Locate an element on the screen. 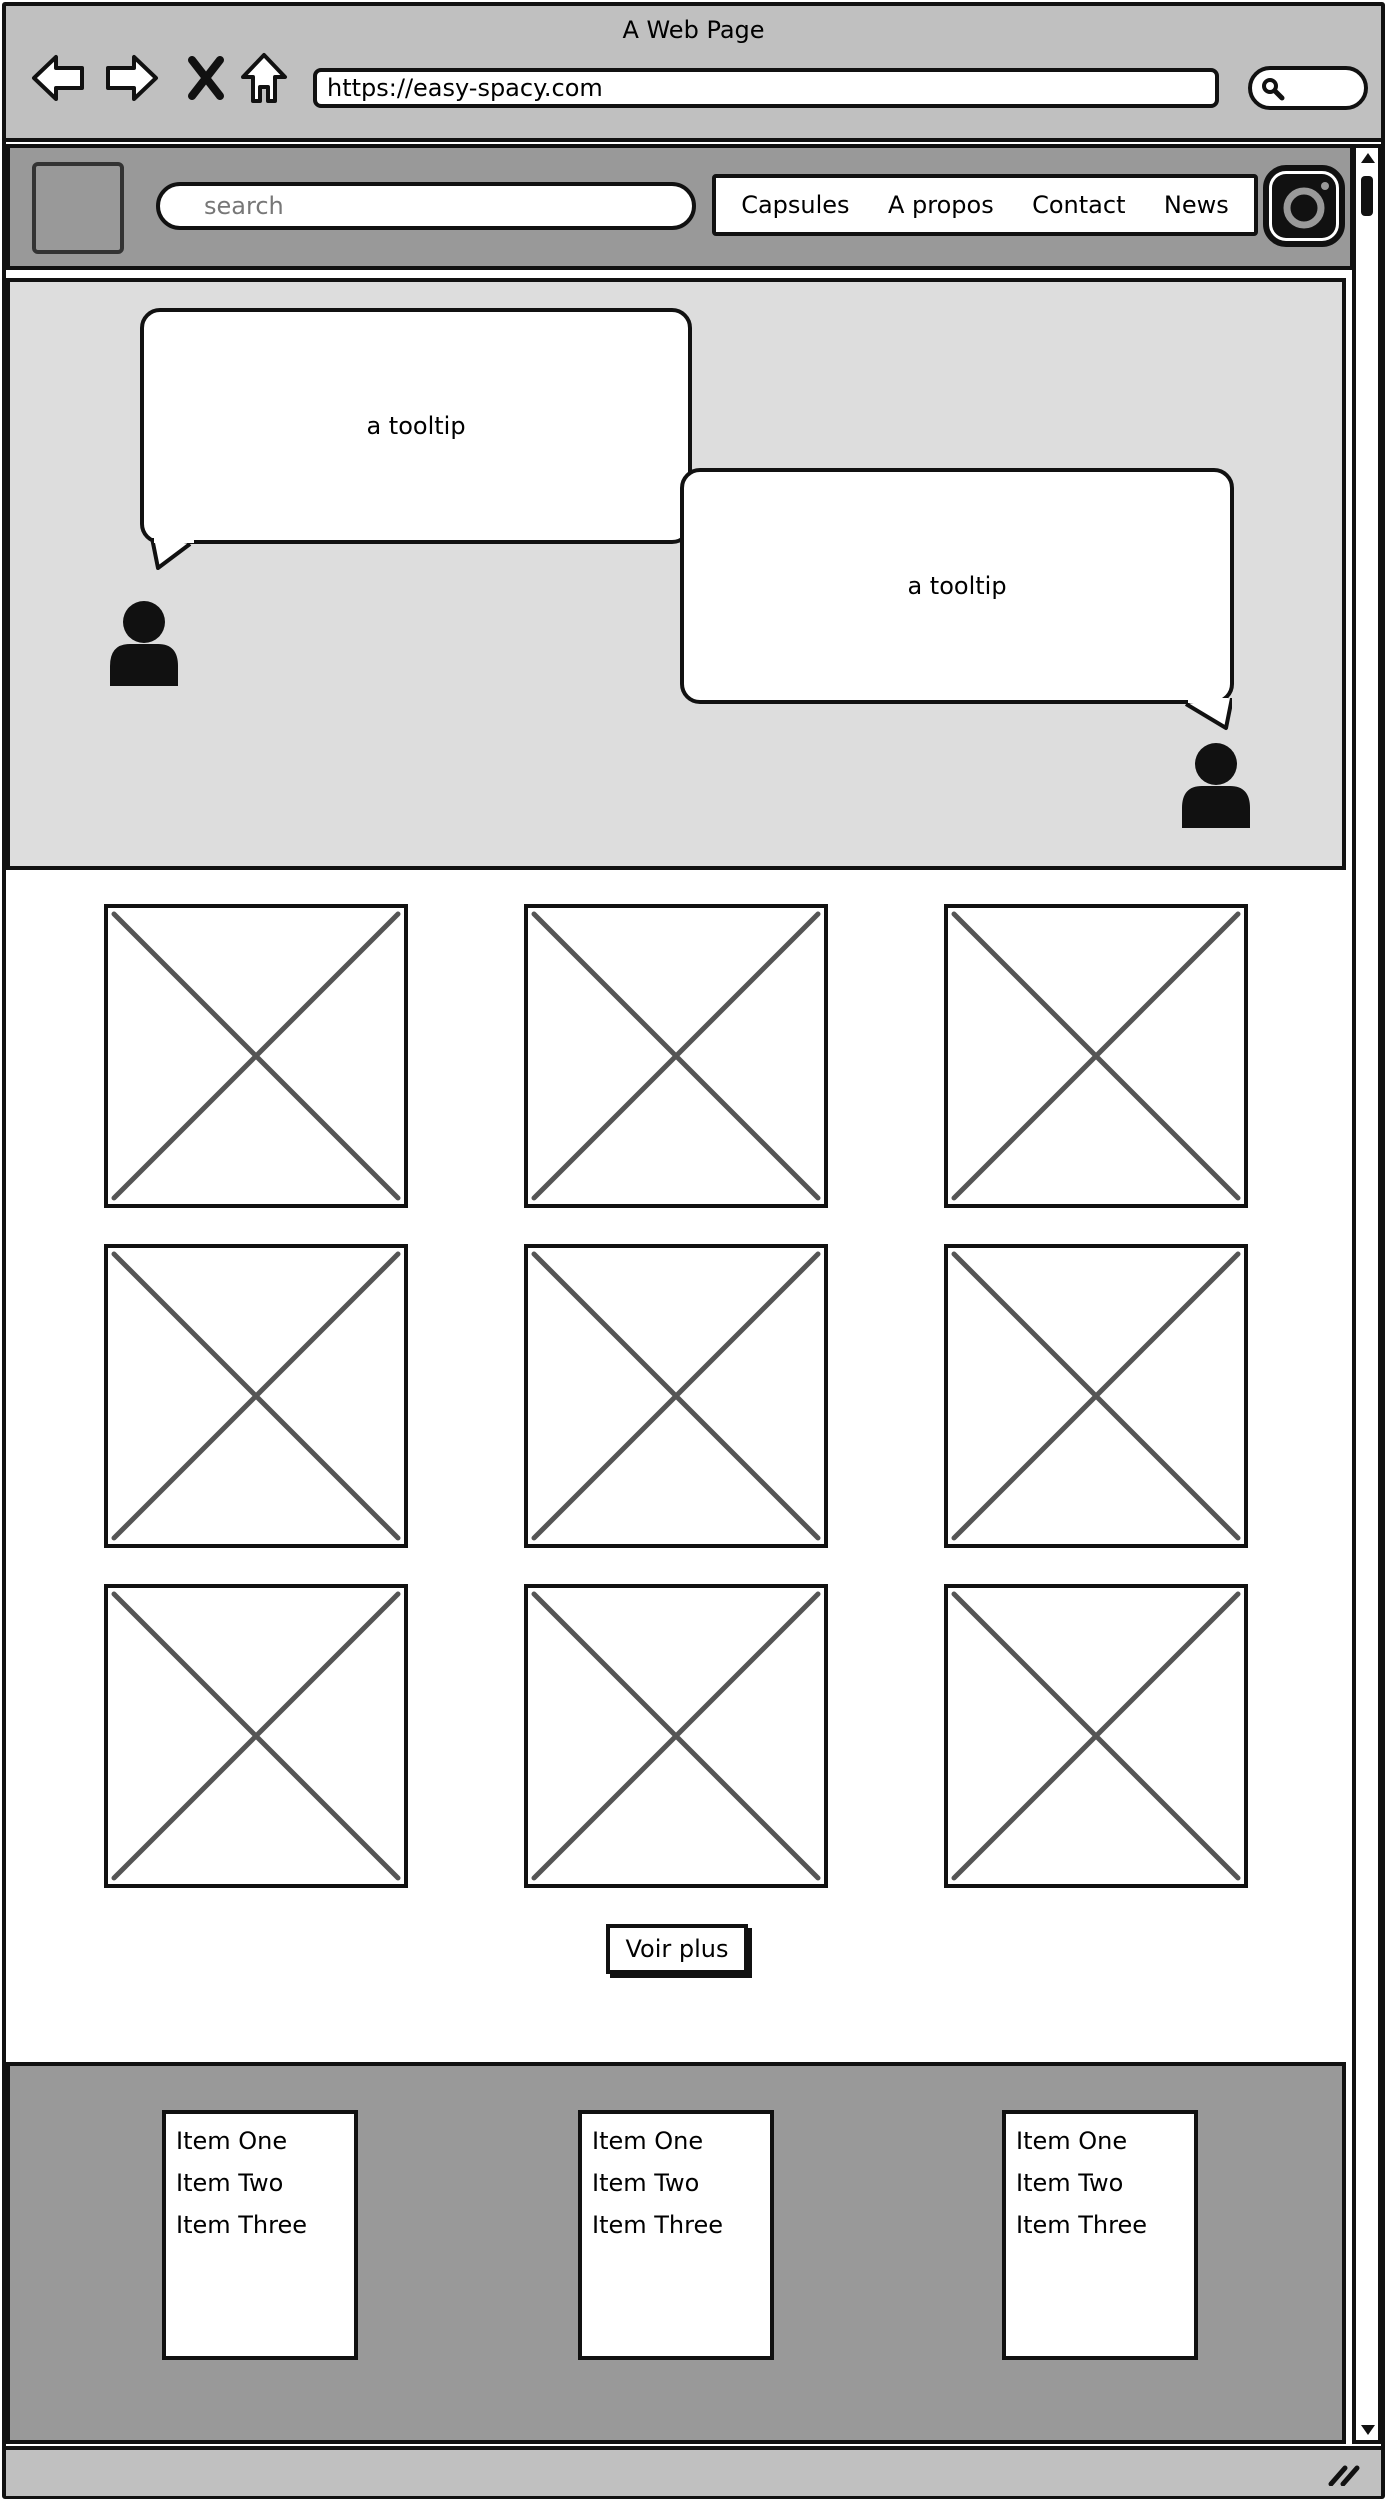 This screenshot has height=2502, width=1388. nav-item-contact: Contact is located at coordinates (1078, 205).